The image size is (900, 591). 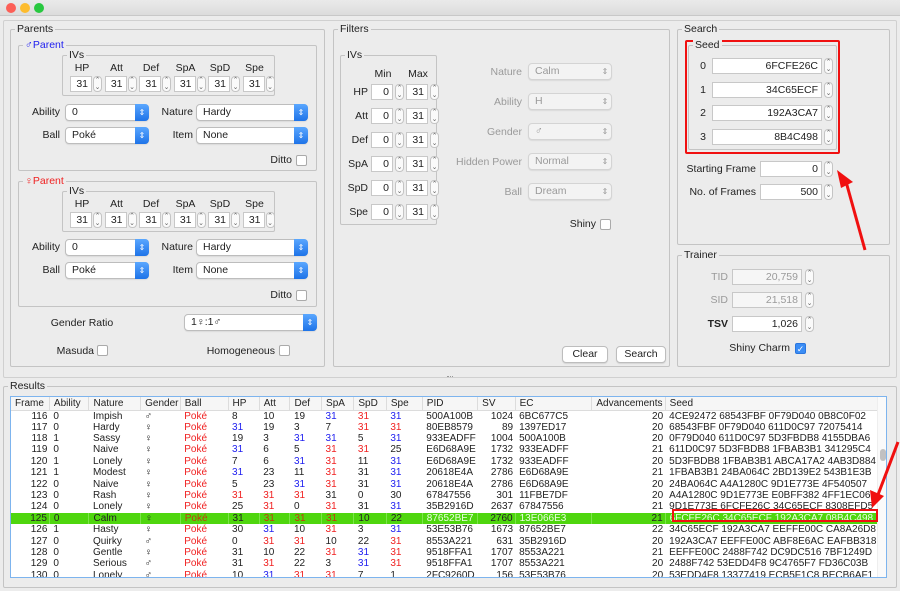 I want to click on female-iv-hp-input: 31, so click(x=81, y=220).